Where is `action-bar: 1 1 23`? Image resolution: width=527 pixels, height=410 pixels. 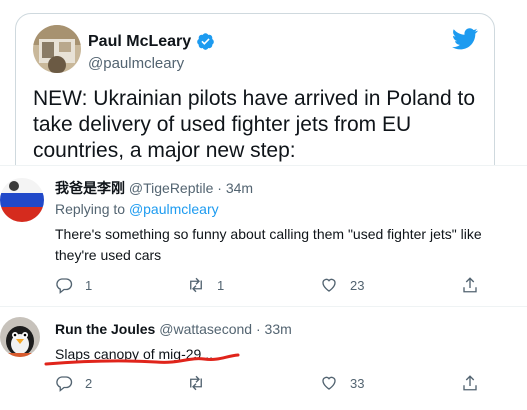 action-bar: 1 1 23 is located at coordinates (291, 286).